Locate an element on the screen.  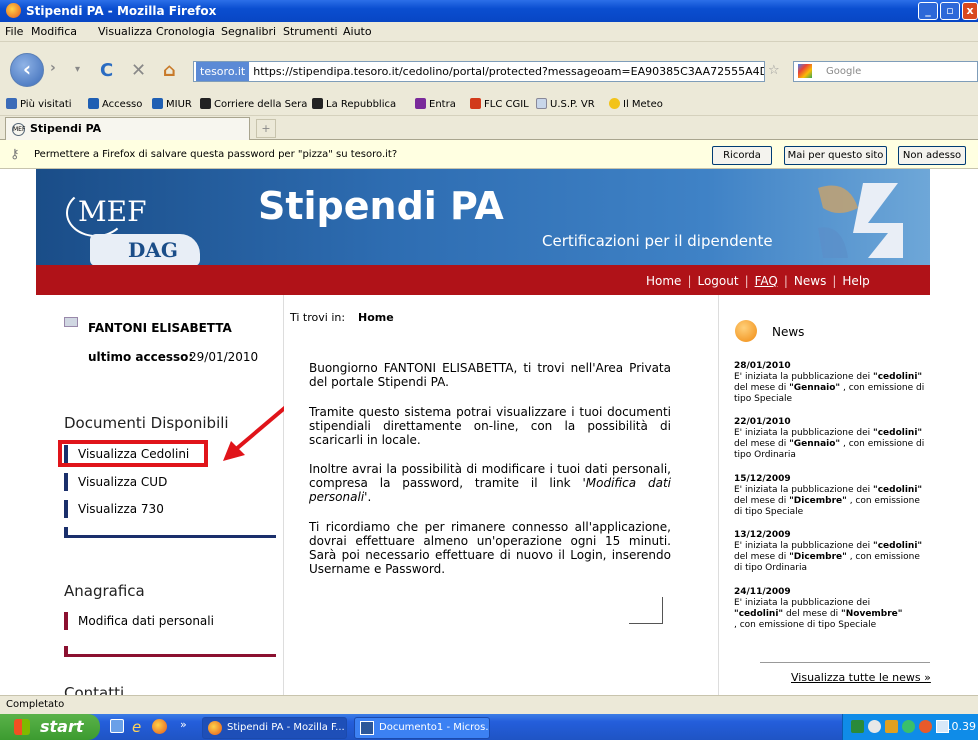
annotation-highlight-box is located at coordinates (133, 453).